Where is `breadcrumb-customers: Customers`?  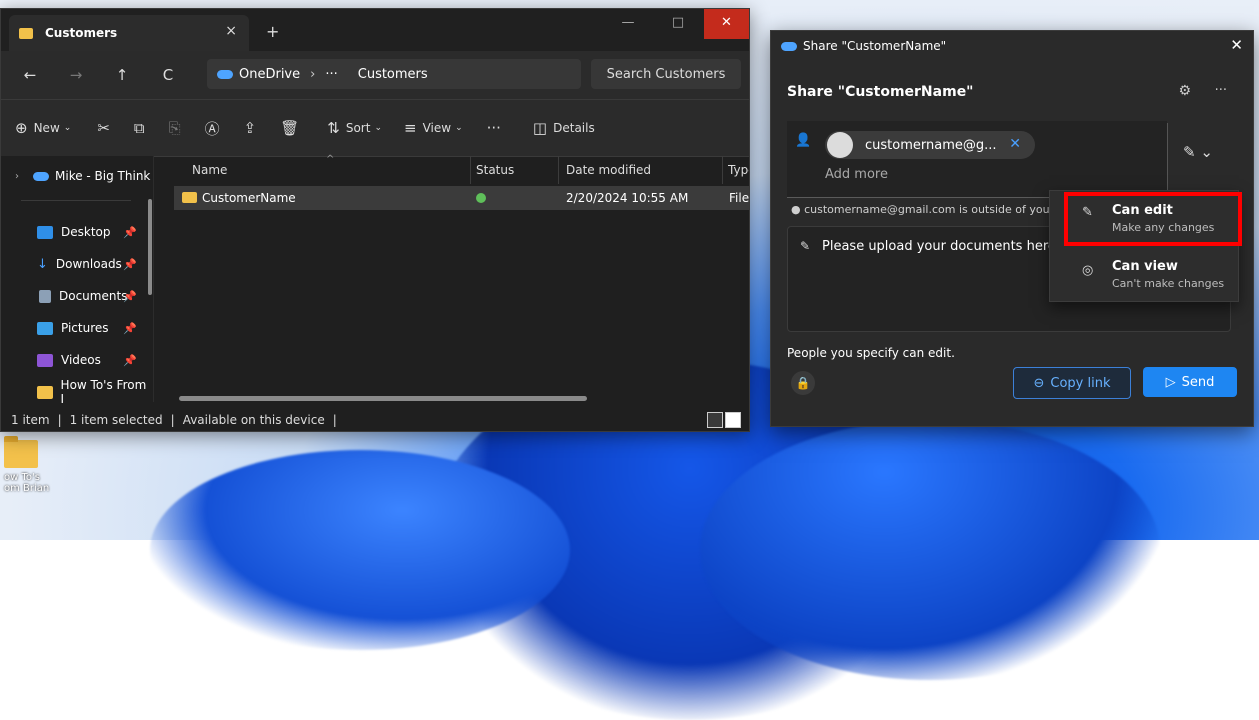 breadcrumb-customers: Customers is located at coordinates (393, 74).